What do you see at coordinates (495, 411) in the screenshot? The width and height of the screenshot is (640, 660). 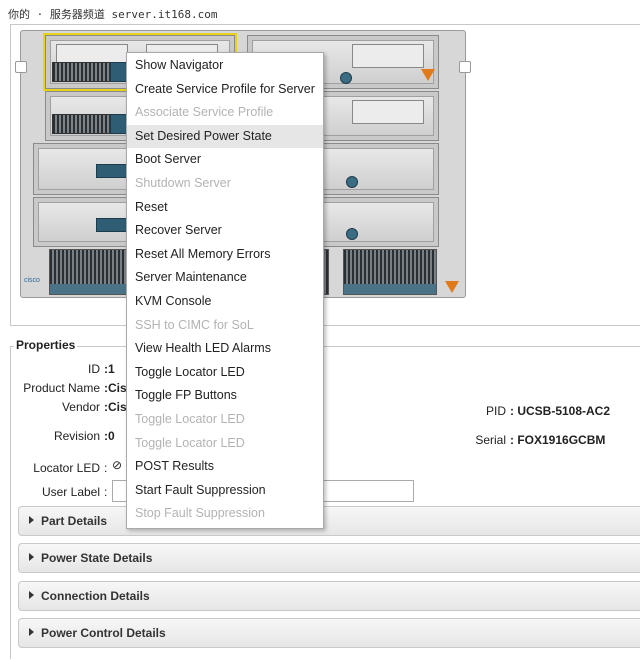 I see `pid-label: PID` at bounding box center [495, 411].